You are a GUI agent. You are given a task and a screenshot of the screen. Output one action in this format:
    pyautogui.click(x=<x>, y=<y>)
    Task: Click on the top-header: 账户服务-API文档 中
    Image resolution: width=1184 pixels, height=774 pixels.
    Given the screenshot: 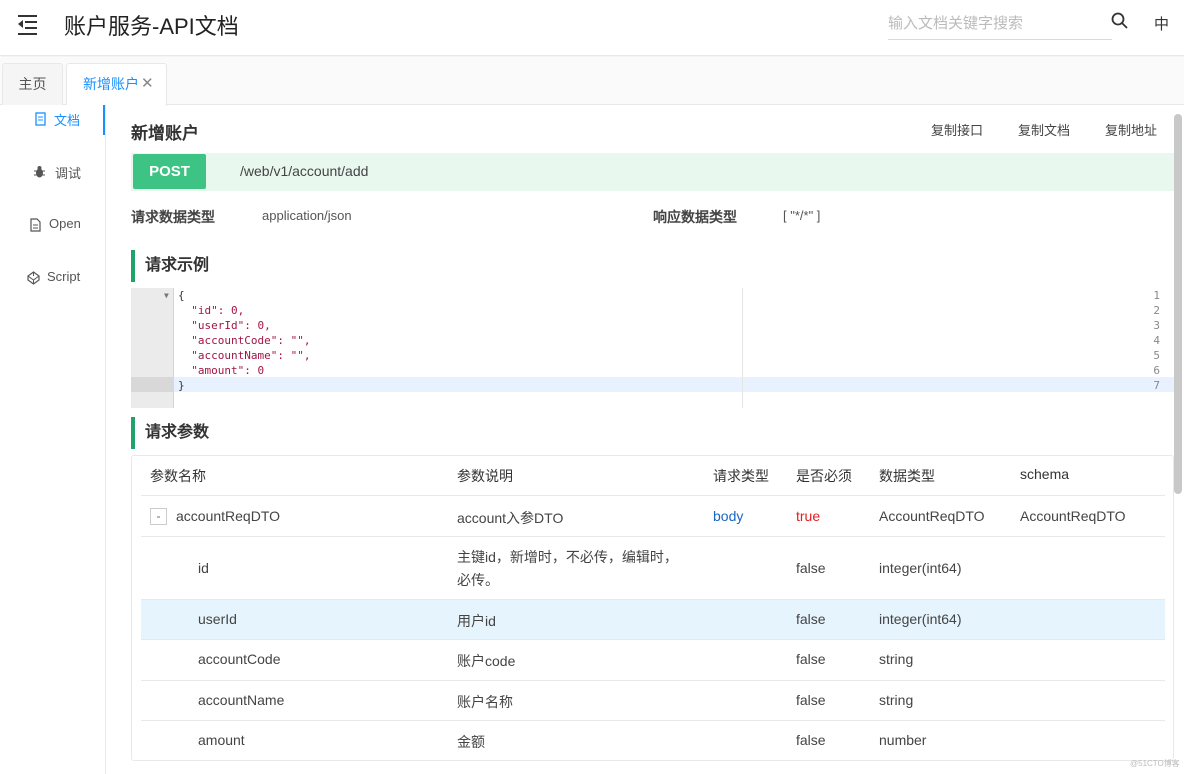 What is the action you would take?
    pyautogui.click(x=592, y=28)
    